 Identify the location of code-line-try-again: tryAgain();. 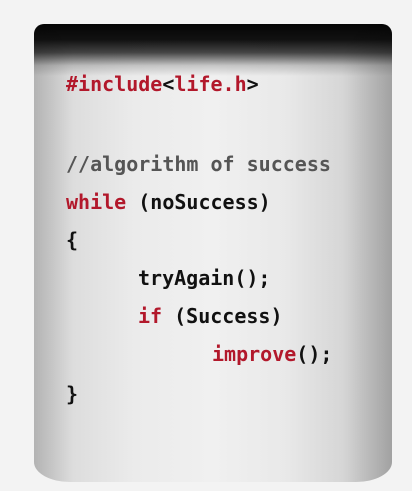
(204, 278).